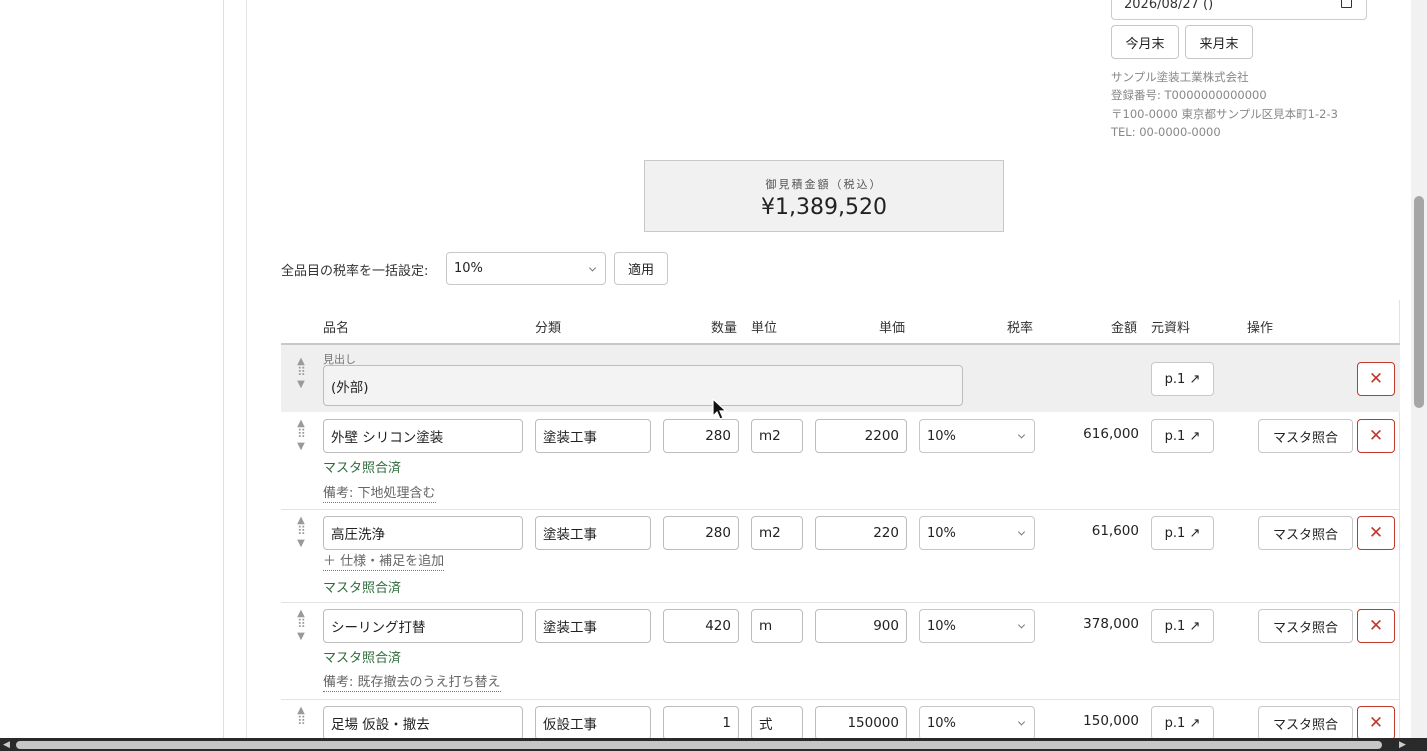  I want to click on vertical-scrollbar-thumb, so click(1419, 302).